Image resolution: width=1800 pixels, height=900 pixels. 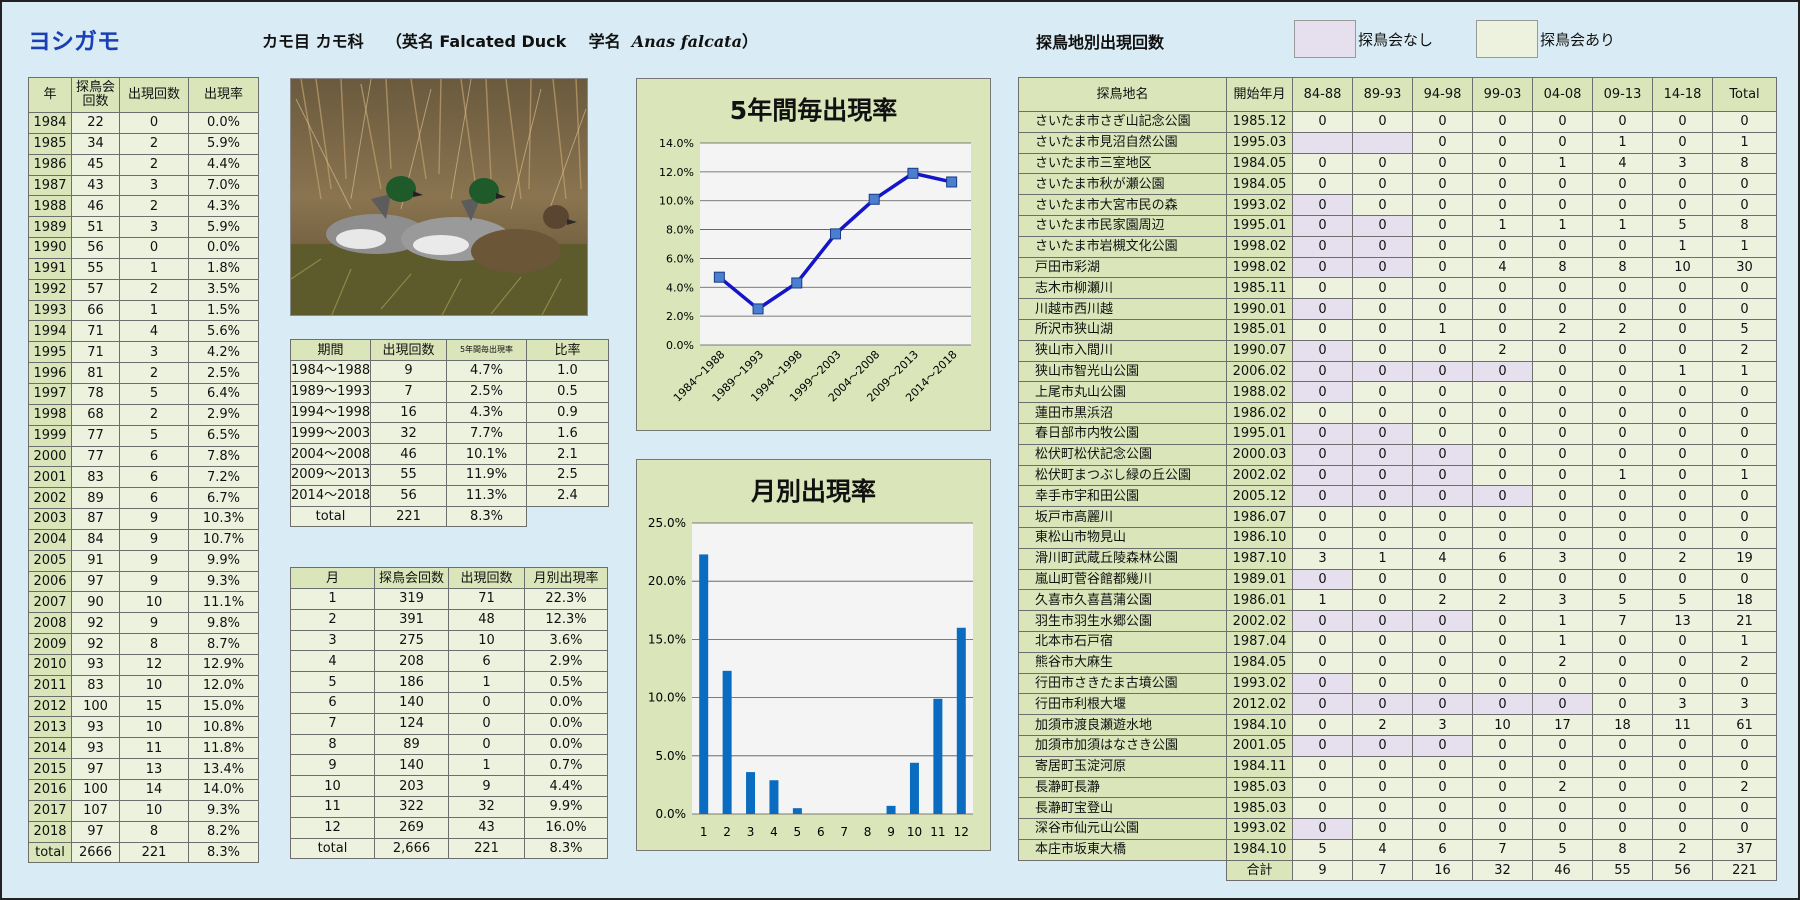 What do you see at coordinates (95, 539) in the screenshot?
I see `yearly-cell: 84` at bounding box center [95, 539].